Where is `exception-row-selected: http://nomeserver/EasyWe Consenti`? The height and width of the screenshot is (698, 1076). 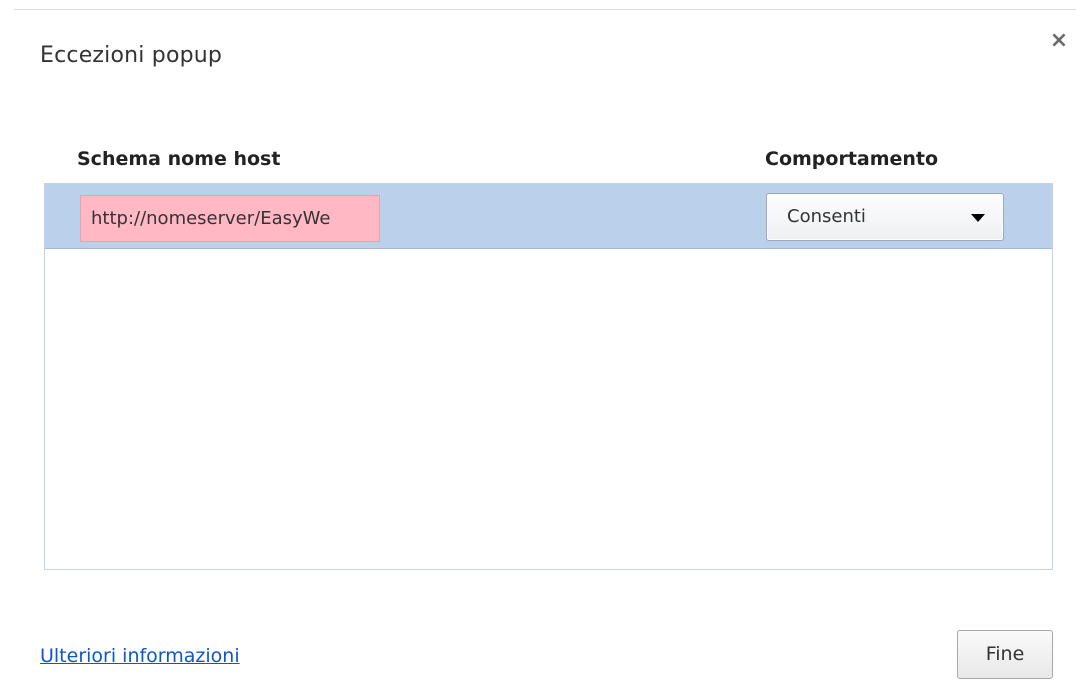
exception-row-selected: http://nomeserver/EasyWe Consenti is located at coordinates (548, 216).